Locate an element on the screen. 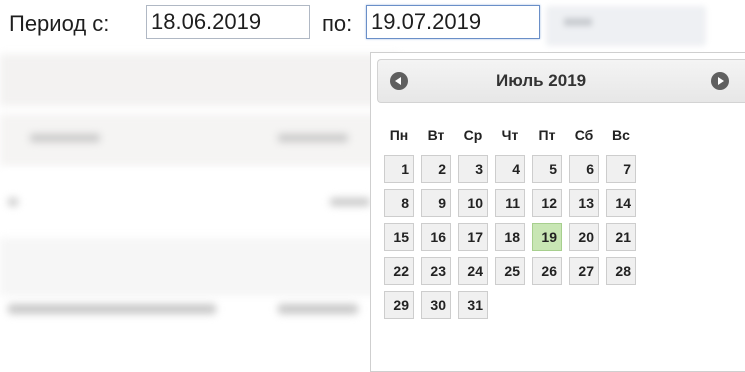 This screenshot has height=372, width=745. calendar-header: Июль 2019 is located at coordinates (561, 81).